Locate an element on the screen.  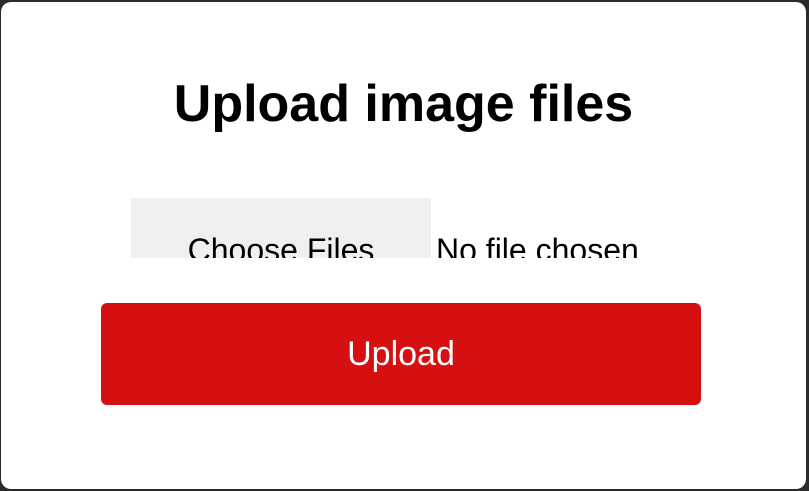
choose-files-button: Choose Files is located at coordinates (281, 228).